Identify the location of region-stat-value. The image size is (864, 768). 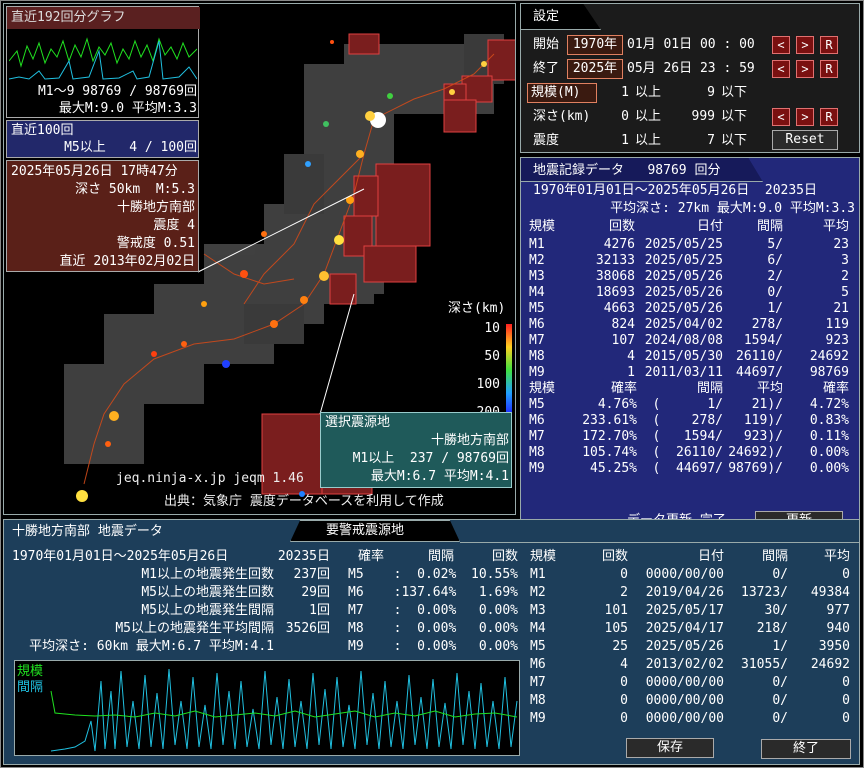
(302, 647).